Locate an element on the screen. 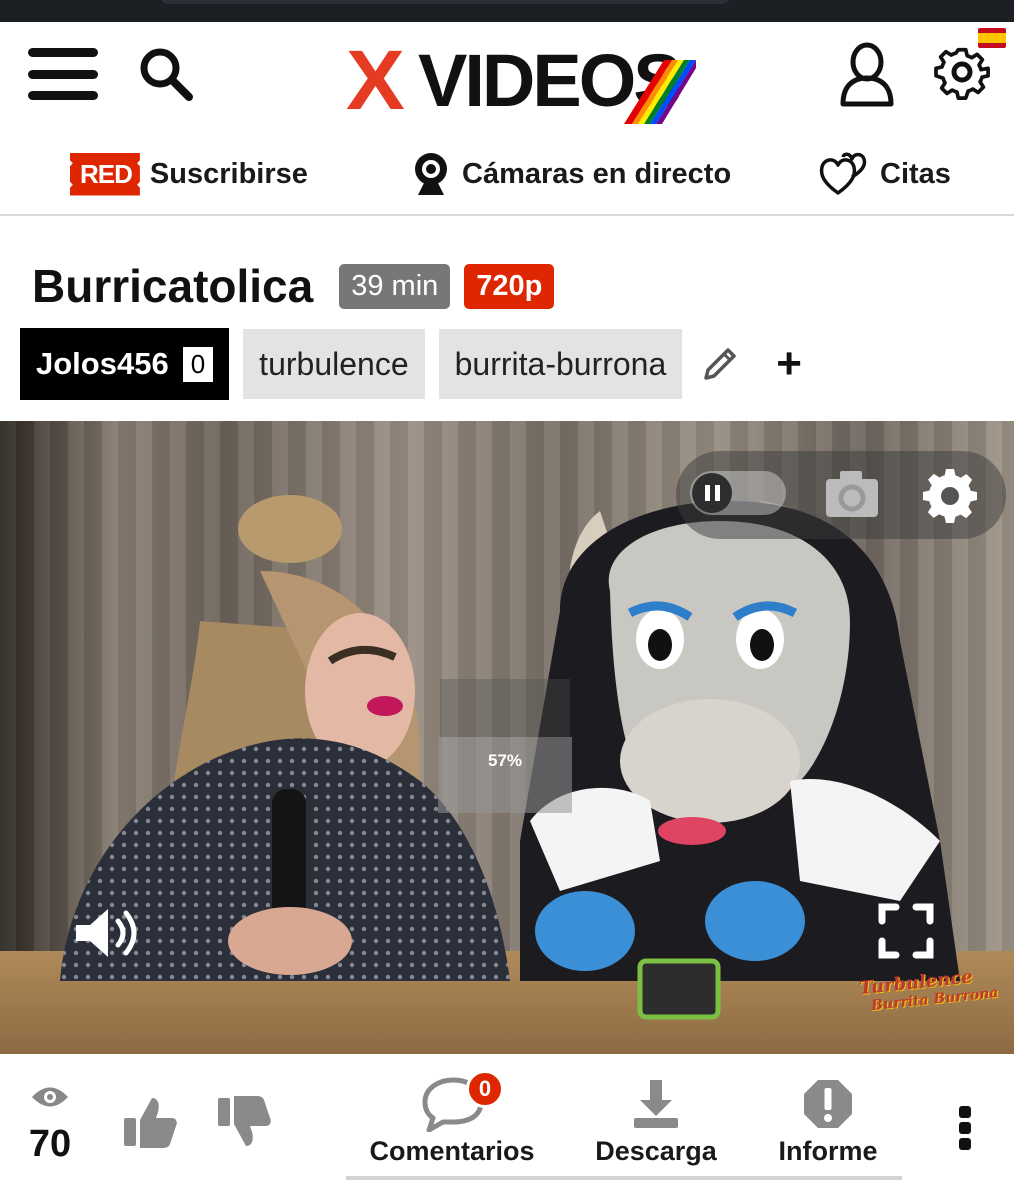  pause-icon is located at coordinates (712, 493).